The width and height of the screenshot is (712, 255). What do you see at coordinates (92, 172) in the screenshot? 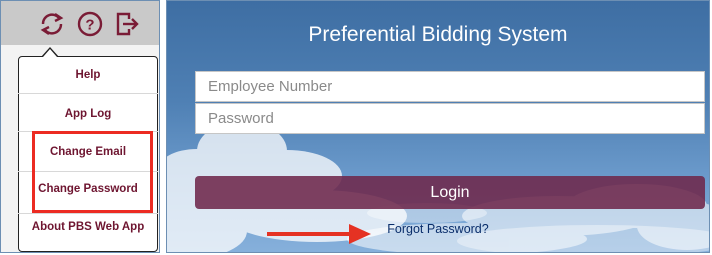
I see `highlight-box` at bounding box center [92, 172].